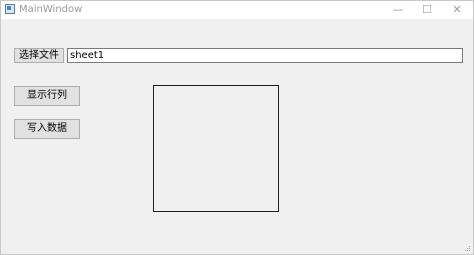  I want to click on file-name-input: sheet1, so click(265, 55).